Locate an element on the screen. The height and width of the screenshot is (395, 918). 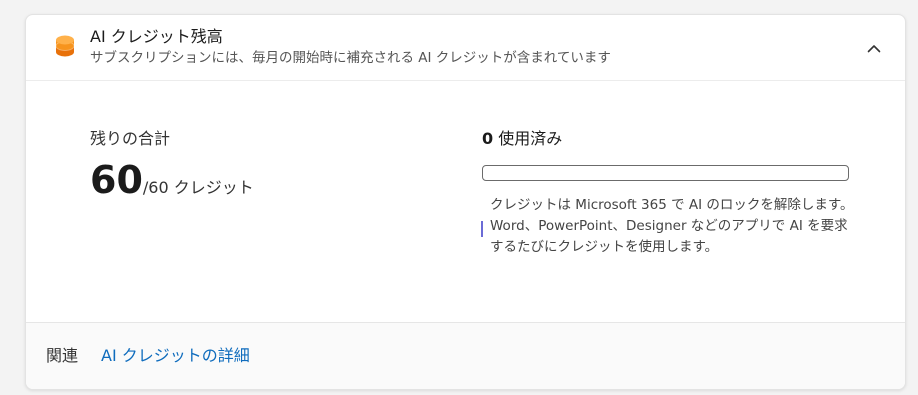
ai-credit-details-link: AI クレジットの詳細 is located at coordinates (175, 356).